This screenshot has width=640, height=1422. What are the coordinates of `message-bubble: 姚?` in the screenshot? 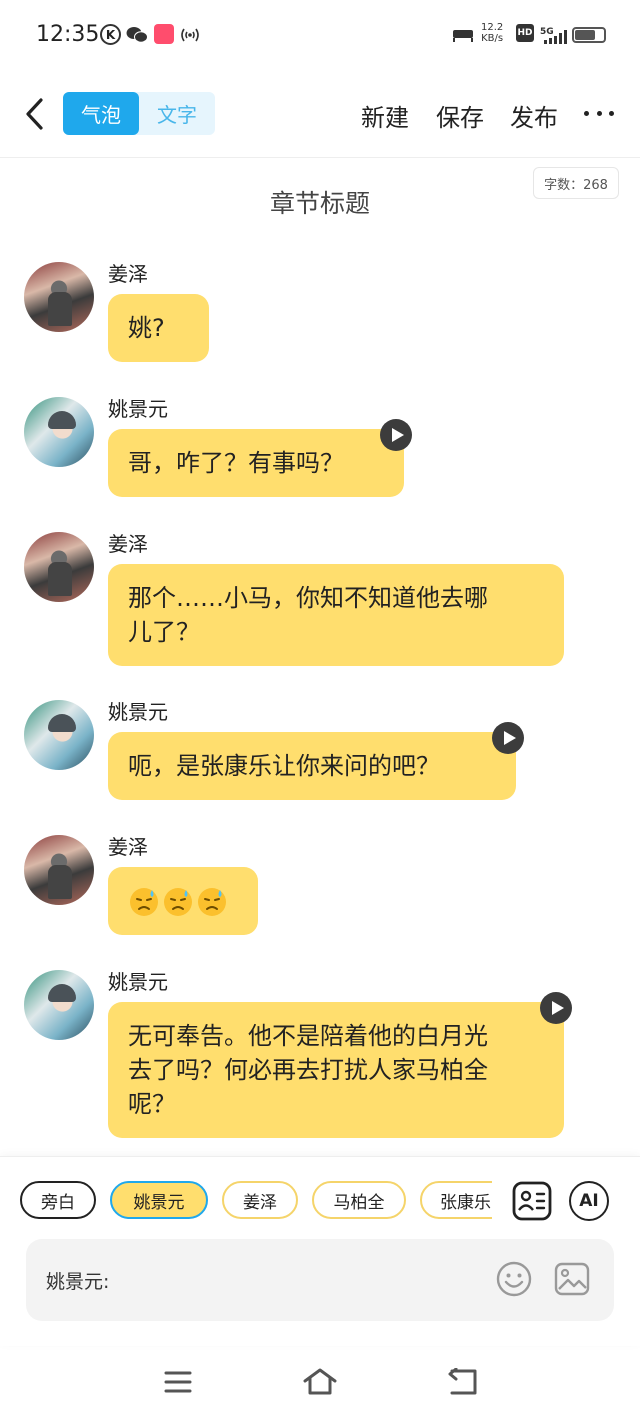 It's located at (158, 328).